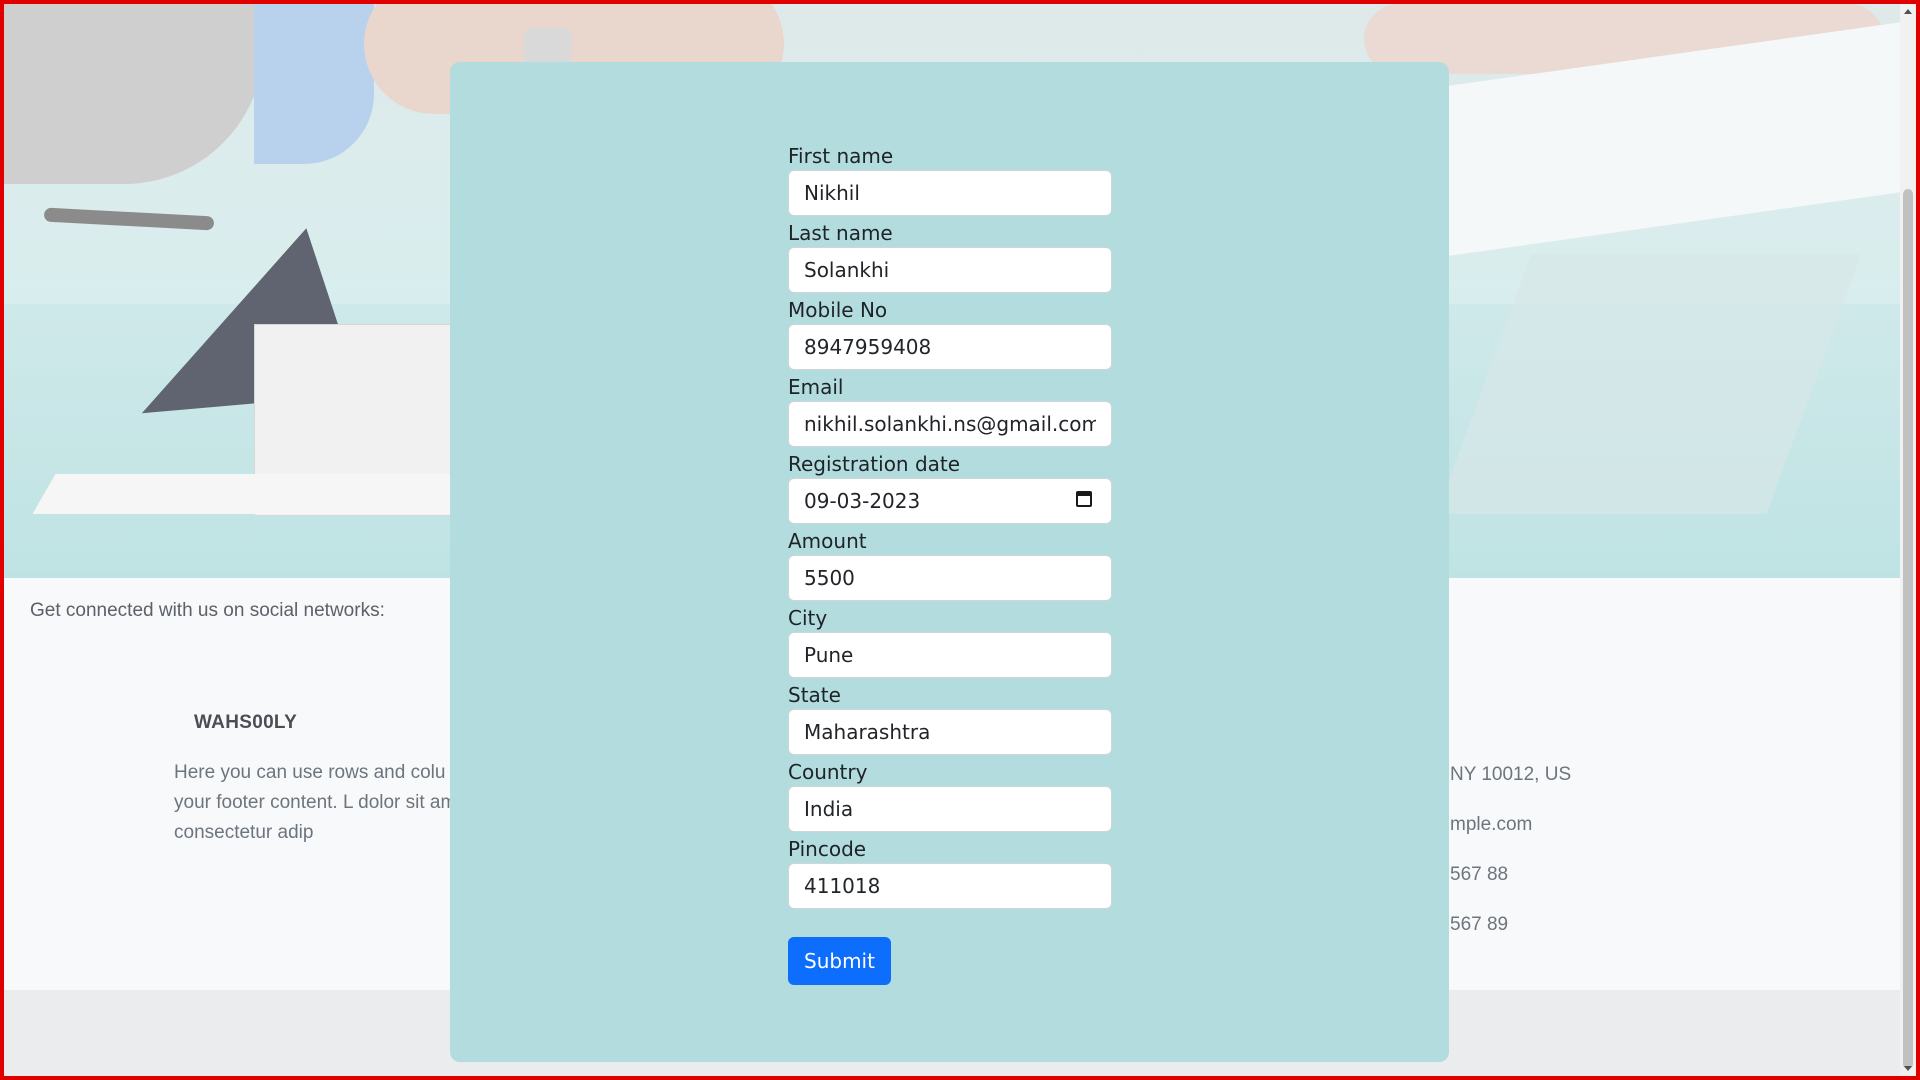  I want to click on hero-pen, so click(129, 219).